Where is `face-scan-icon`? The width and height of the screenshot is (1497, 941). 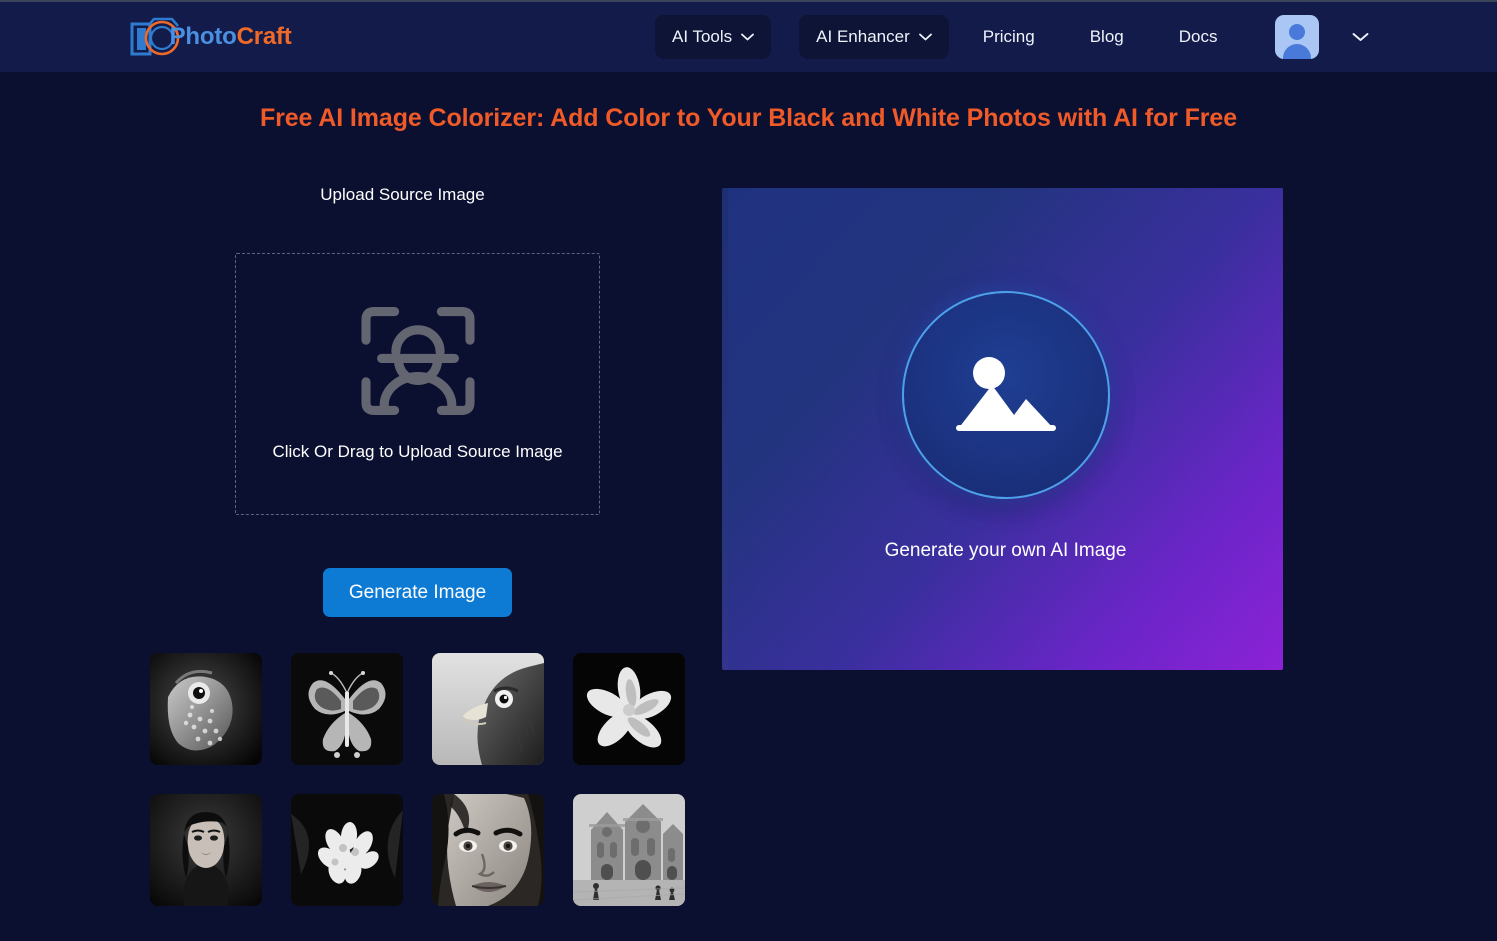
face-scan-icon is located at coordinates (418, 361).